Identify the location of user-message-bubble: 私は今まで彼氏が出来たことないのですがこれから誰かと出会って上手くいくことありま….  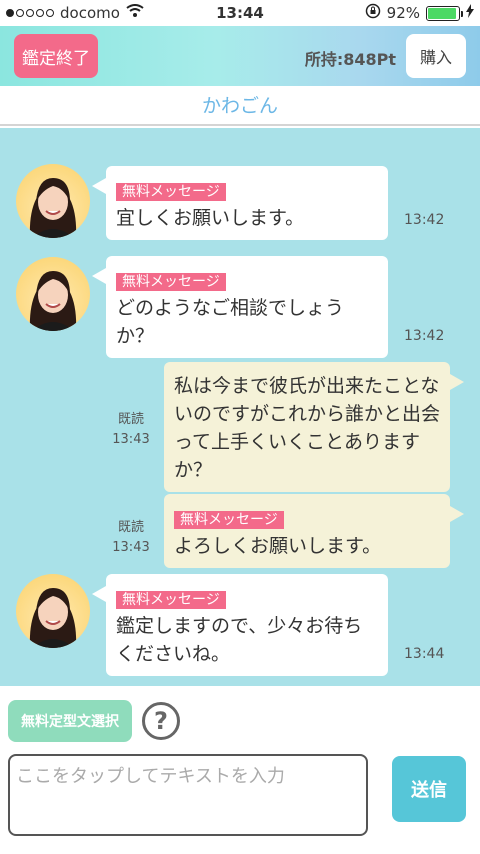
(314, 427).